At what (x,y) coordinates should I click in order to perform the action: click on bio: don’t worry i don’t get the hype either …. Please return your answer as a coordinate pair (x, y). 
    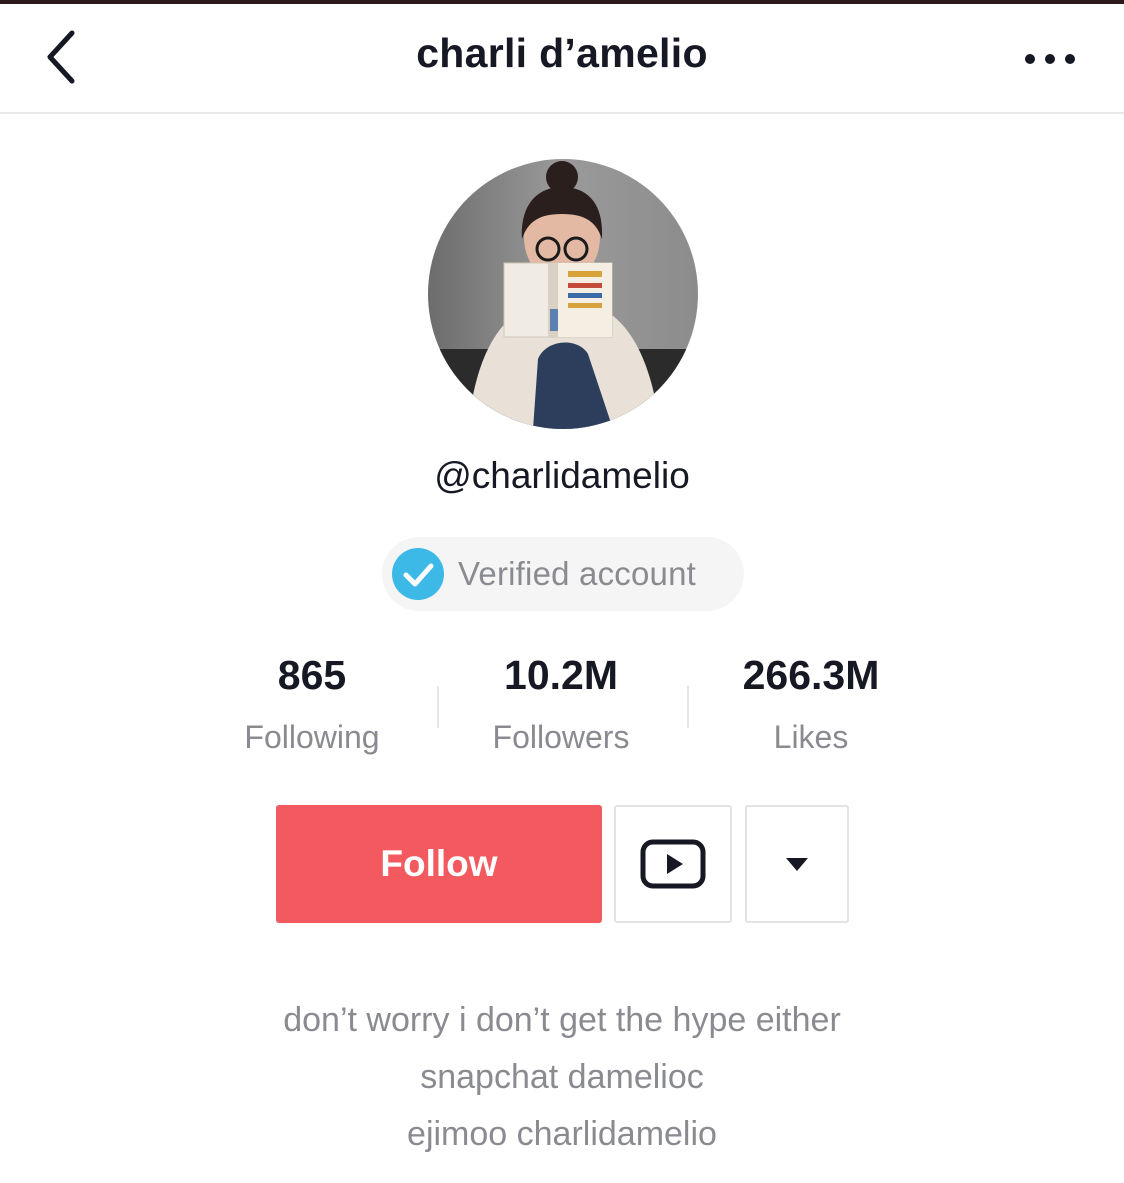
    Looking at the image, I should click on (562, 1077).